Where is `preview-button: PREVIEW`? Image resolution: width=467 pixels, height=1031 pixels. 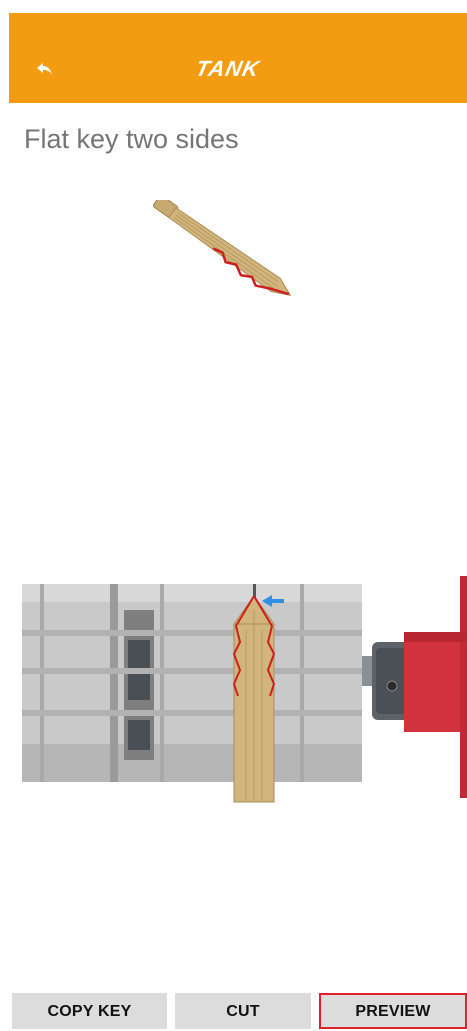
preview-button: PREVIEW is located at coordinates (393, 1011).